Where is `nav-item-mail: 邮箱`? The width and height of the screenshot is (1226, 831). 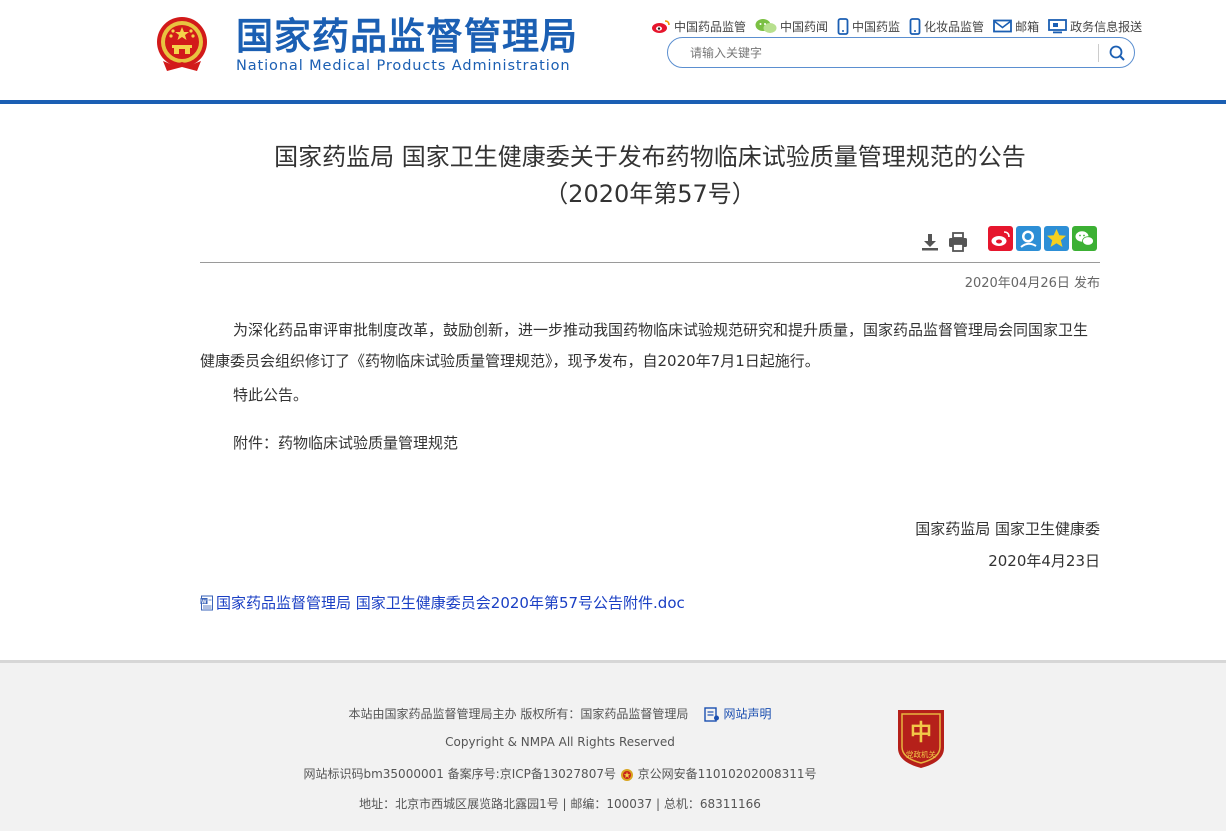 nav-item-mail: 邮箱 is located at coordinates (1016, 26).